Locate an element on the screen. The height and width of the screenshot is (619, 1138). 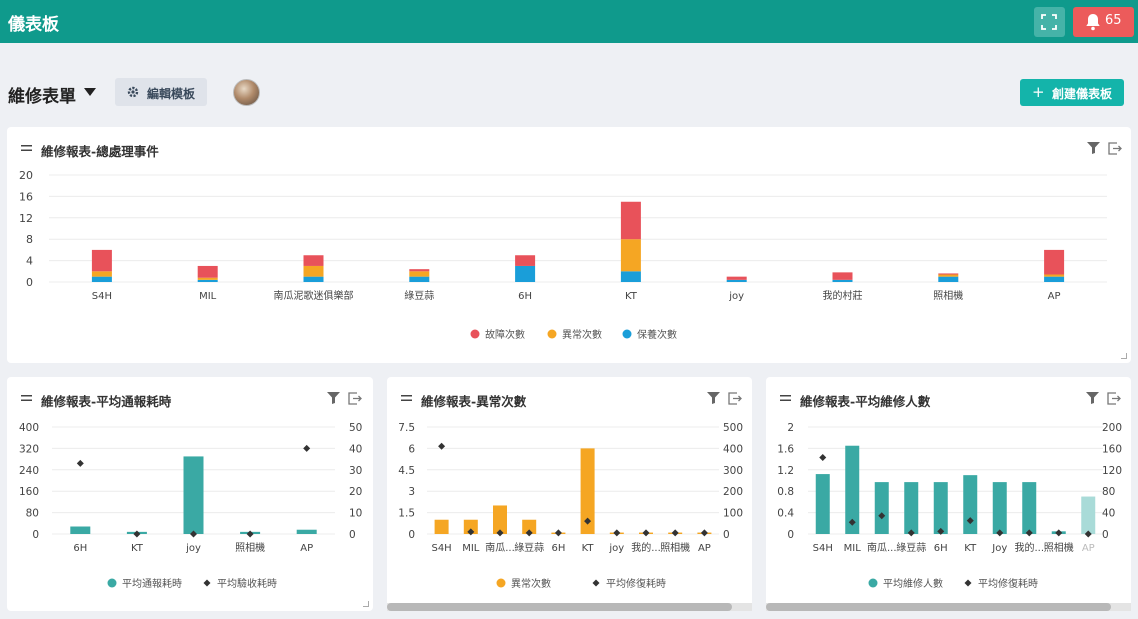
y-tick-label: 1.5 is located at coordinates (406, 514).